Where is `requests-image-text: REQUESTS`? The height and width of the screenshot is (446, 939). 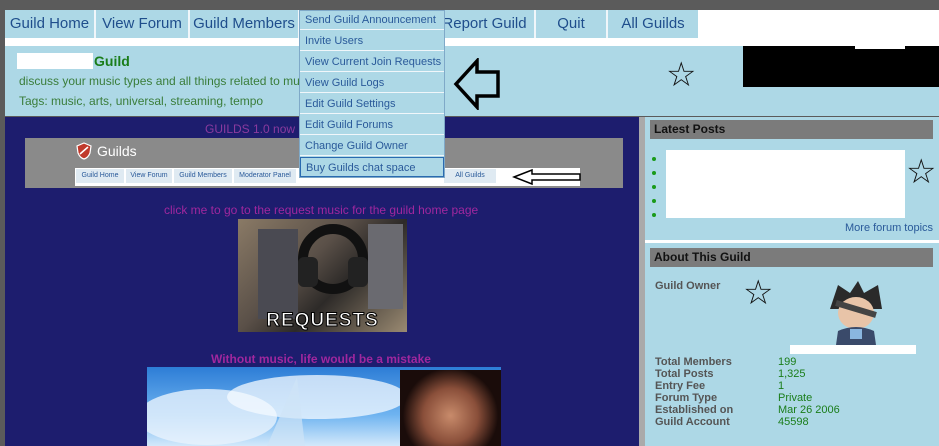 requests-image-text: REQUESTS is located at coordinates (322, 321).